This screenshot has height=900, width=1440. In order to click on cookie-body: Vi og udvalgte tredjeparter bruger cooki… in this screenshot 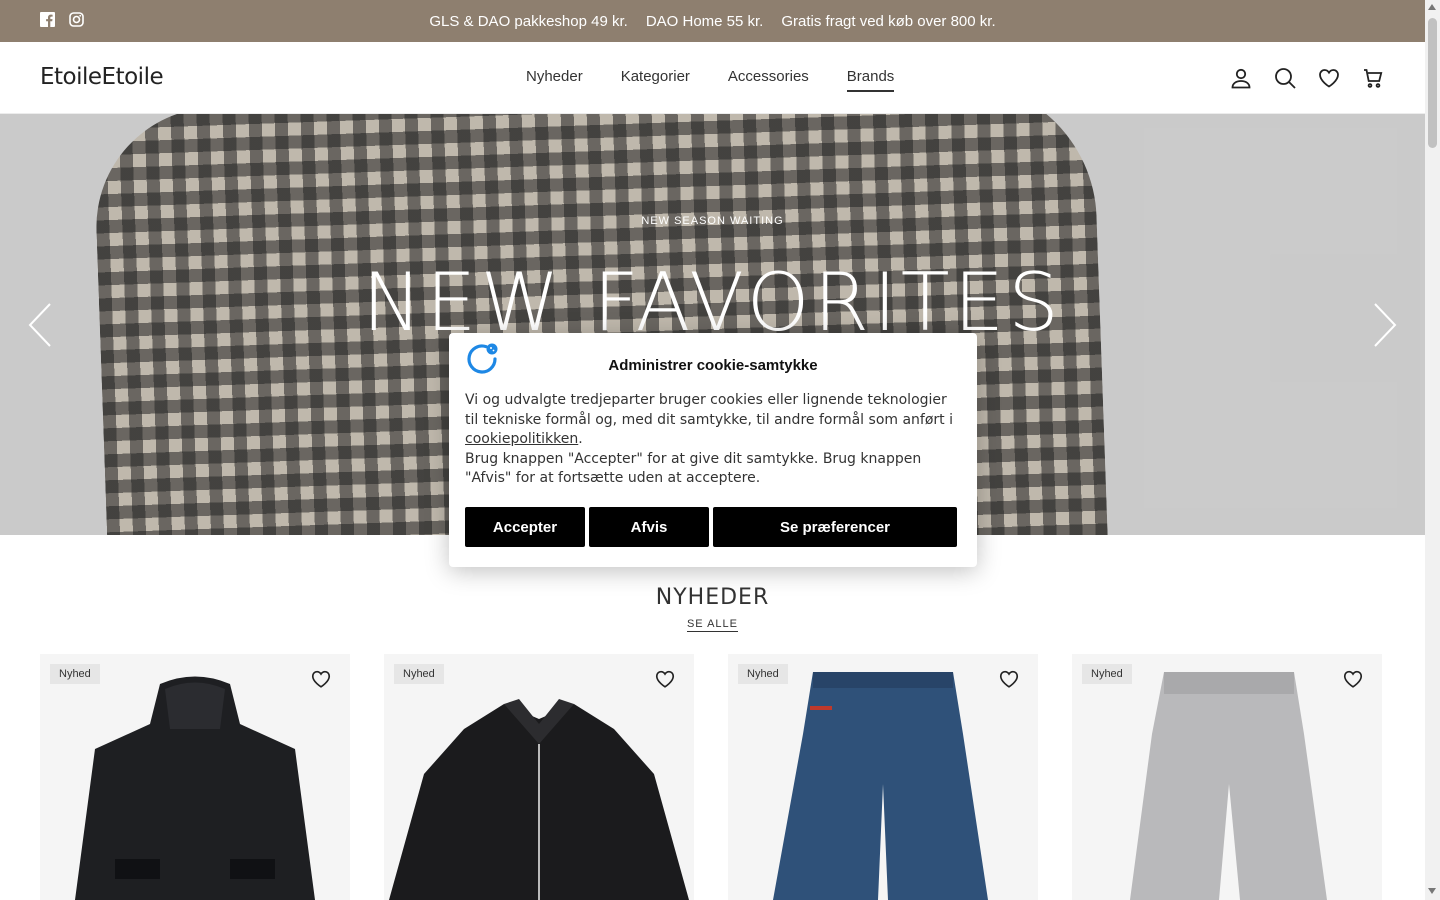, I will do `click(713, 440)`.